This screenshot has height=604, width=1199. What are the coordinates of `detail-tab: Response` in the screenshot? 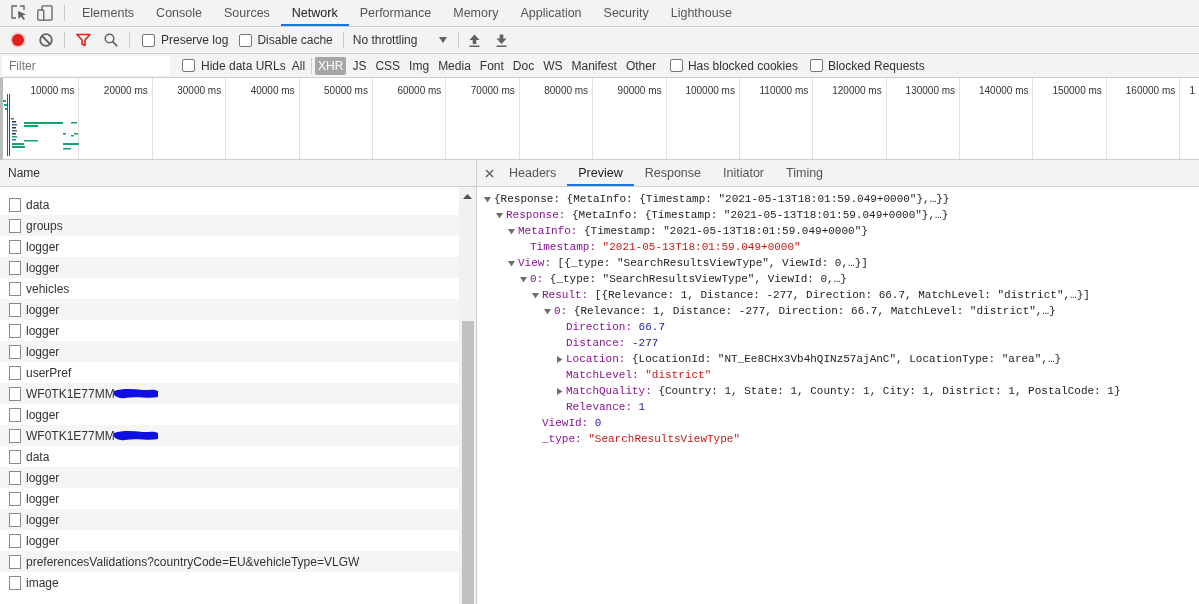 It's located at (672, 173).